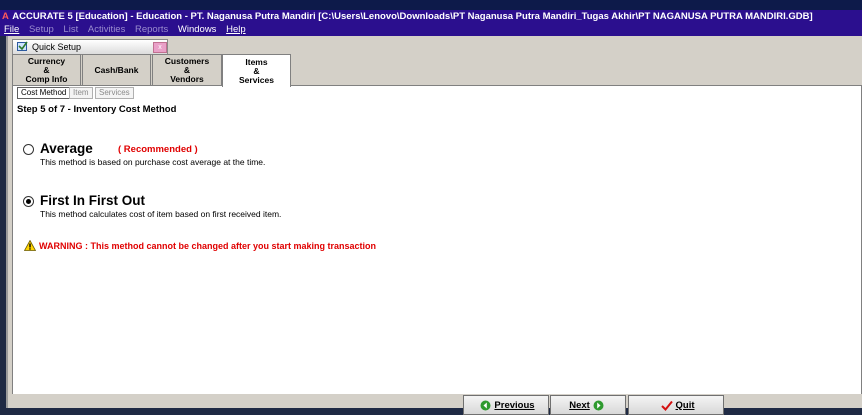 The width and height of the screenshot is (862, 415). What do you see at coordinates (160, 47) in the screenshot?
I see `close-icon: x` at bounding box center [160, 47].